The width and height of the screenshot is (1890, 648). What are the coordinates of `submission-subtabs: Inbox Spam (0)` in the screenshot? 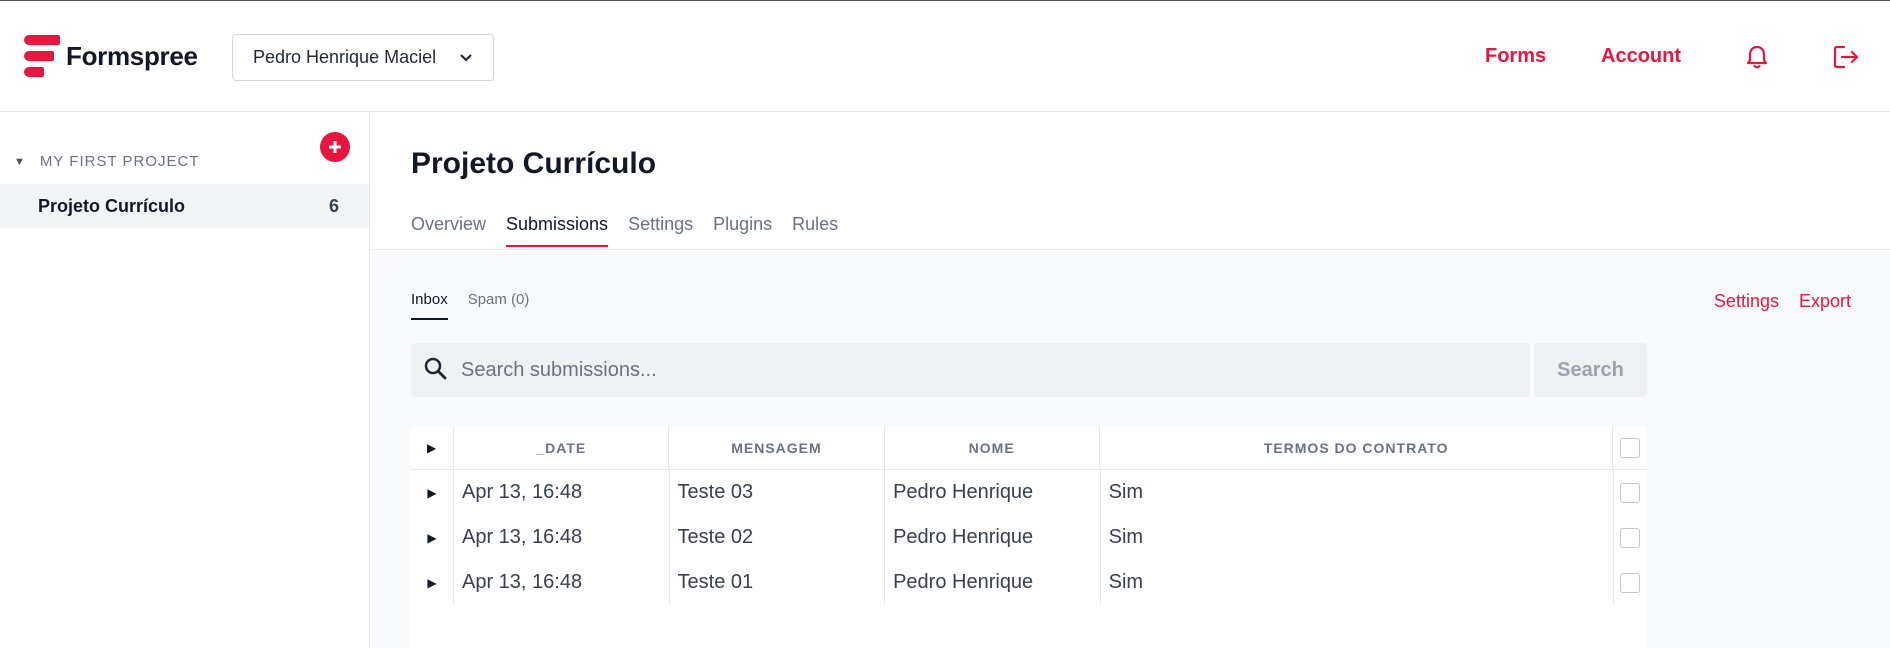 It's located at (480, 305).